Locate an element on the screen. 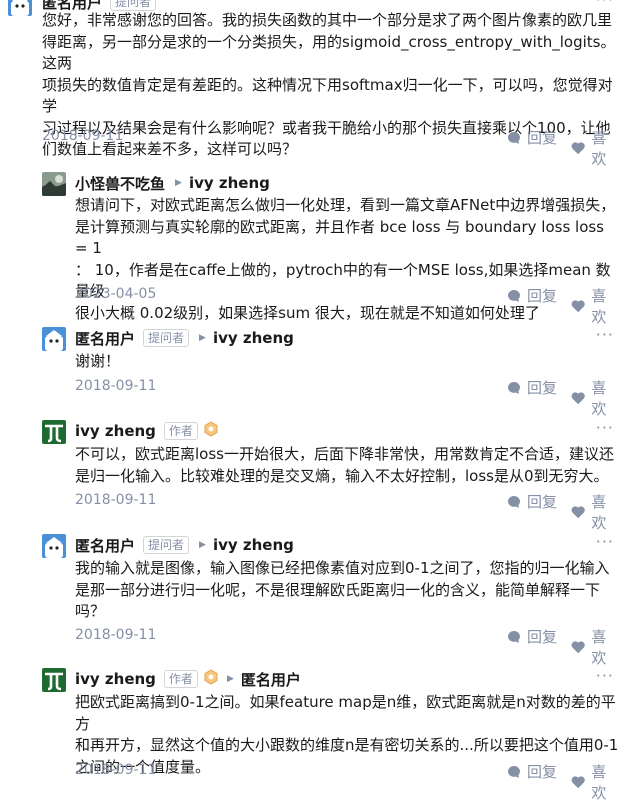 The image size is (620, 803). comment-content: 谢谢！ is located at coordinates (98, 361).